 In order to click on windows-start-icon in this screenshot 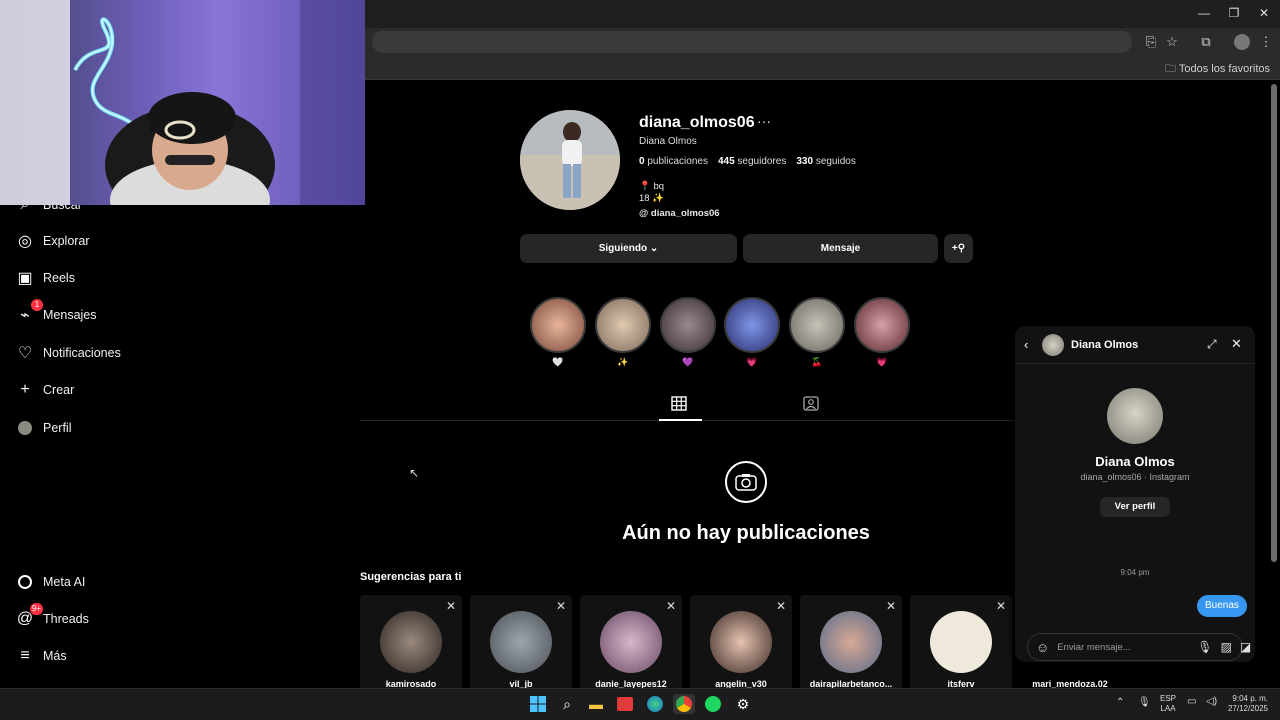, I will do `click(538, 704)`.